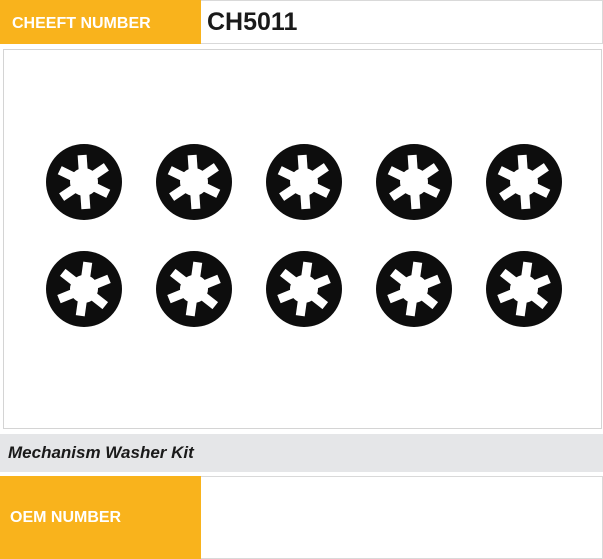 The height and width of the screenshot is (559, 603). What do you see at coordinates (402, 517) in the screenshot?
I see `oem-number-value` at bounding box center [402, 517].